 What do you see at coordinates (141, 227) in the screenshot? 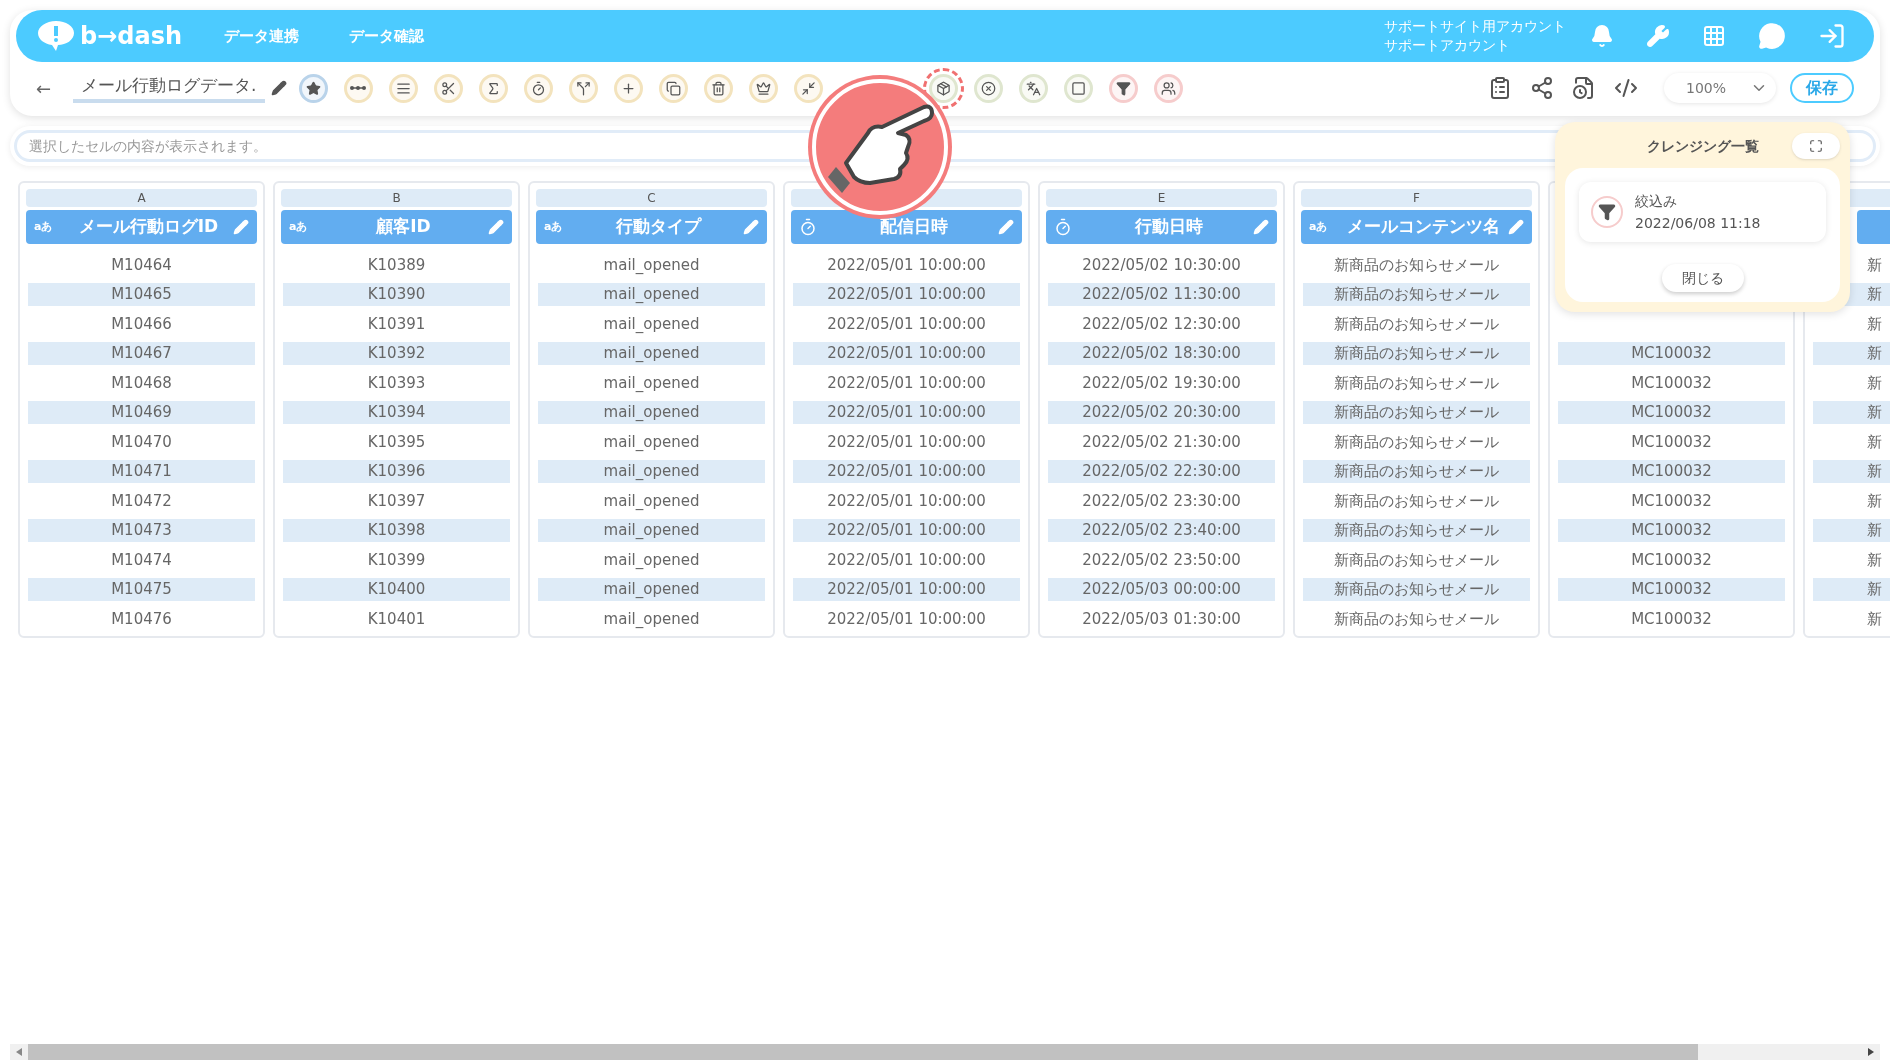
I see `column-header: aあ メール行動ログID` at bounding box center [141, 227].